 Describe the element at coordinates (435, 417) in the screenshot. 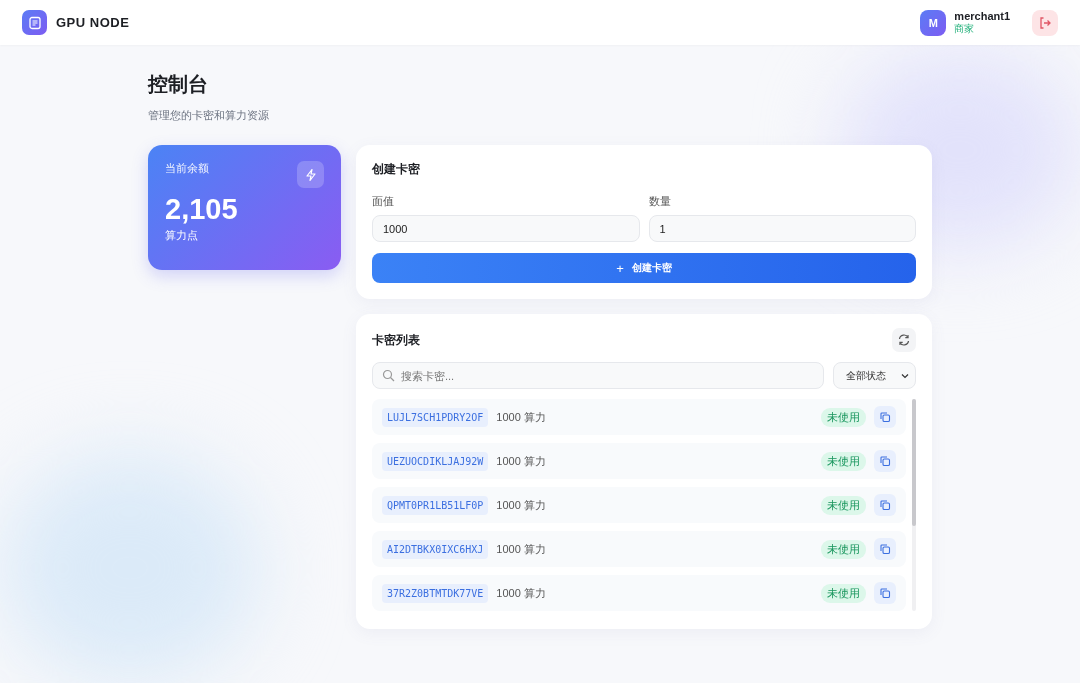

I see `card-code: LUJL7SCH1PDRY2OF` at that location.